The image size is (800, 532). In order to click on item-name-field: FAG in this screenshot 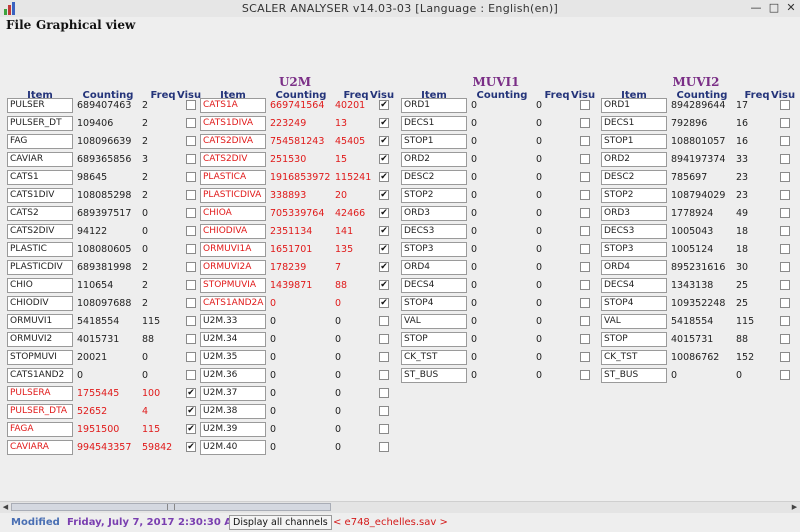, I will do `click(40, 141)`.